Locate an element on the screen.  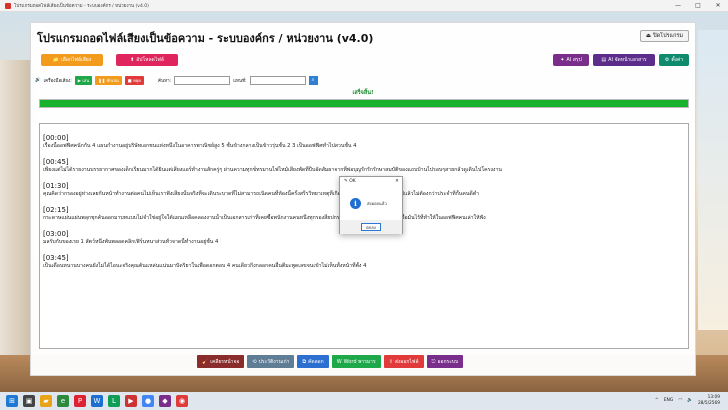
word-label: Word พารมาร is located at coordinates (359, 361).